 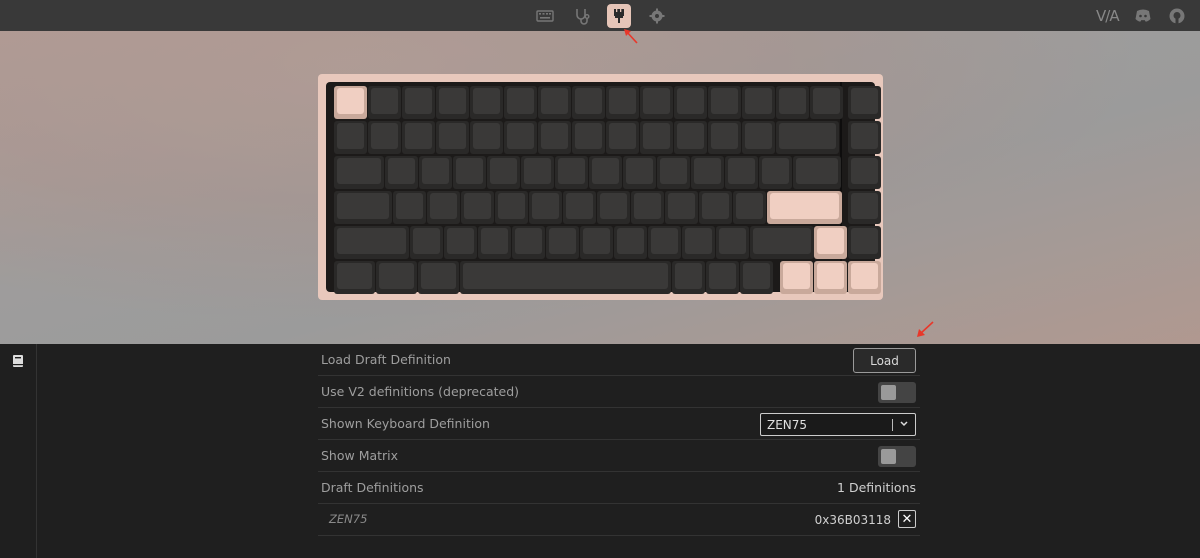 I want to click on key-r0-nav, so click(x=864, y=102).